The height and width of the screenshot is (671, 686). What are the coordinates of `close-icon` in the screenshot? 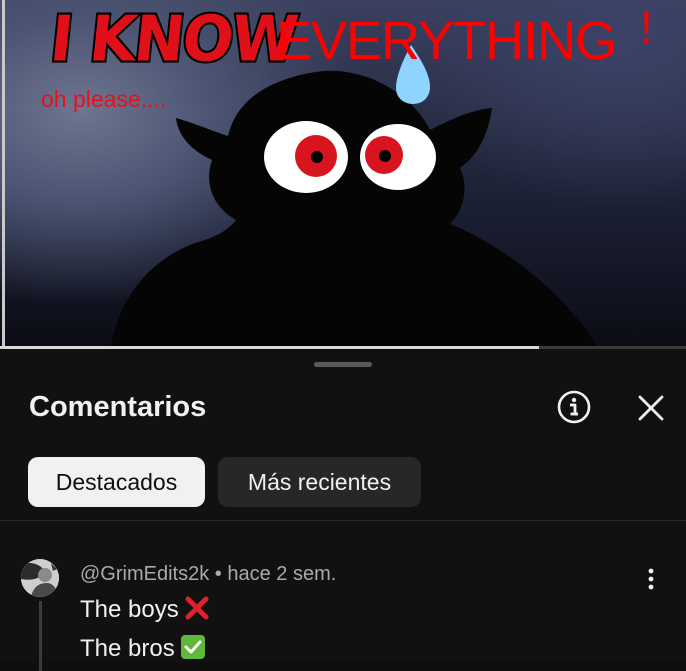 It's located at (651, 408).